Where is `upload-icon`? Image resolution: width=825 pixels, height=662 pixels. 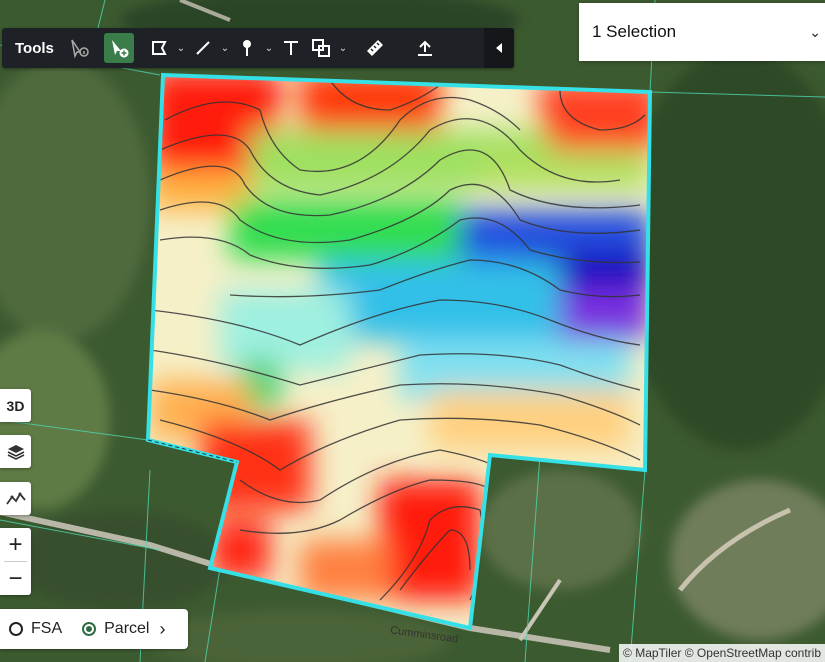 upload-icon is located at coordinates (424, 48).